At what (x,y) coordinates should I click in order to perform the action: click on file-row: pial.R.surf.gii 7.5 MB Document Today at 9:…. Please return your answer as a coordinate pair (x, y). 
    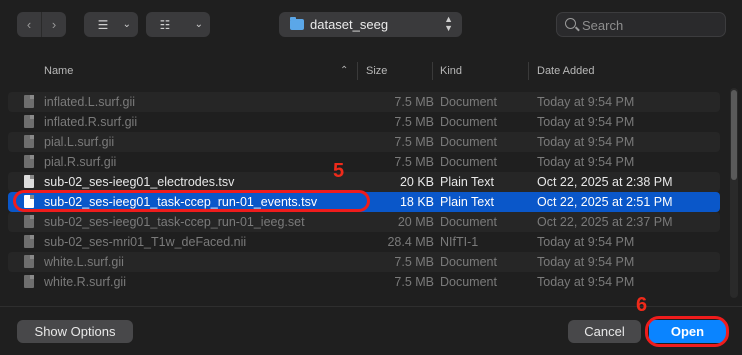
    Looking at the image, I should click on (364, 162).